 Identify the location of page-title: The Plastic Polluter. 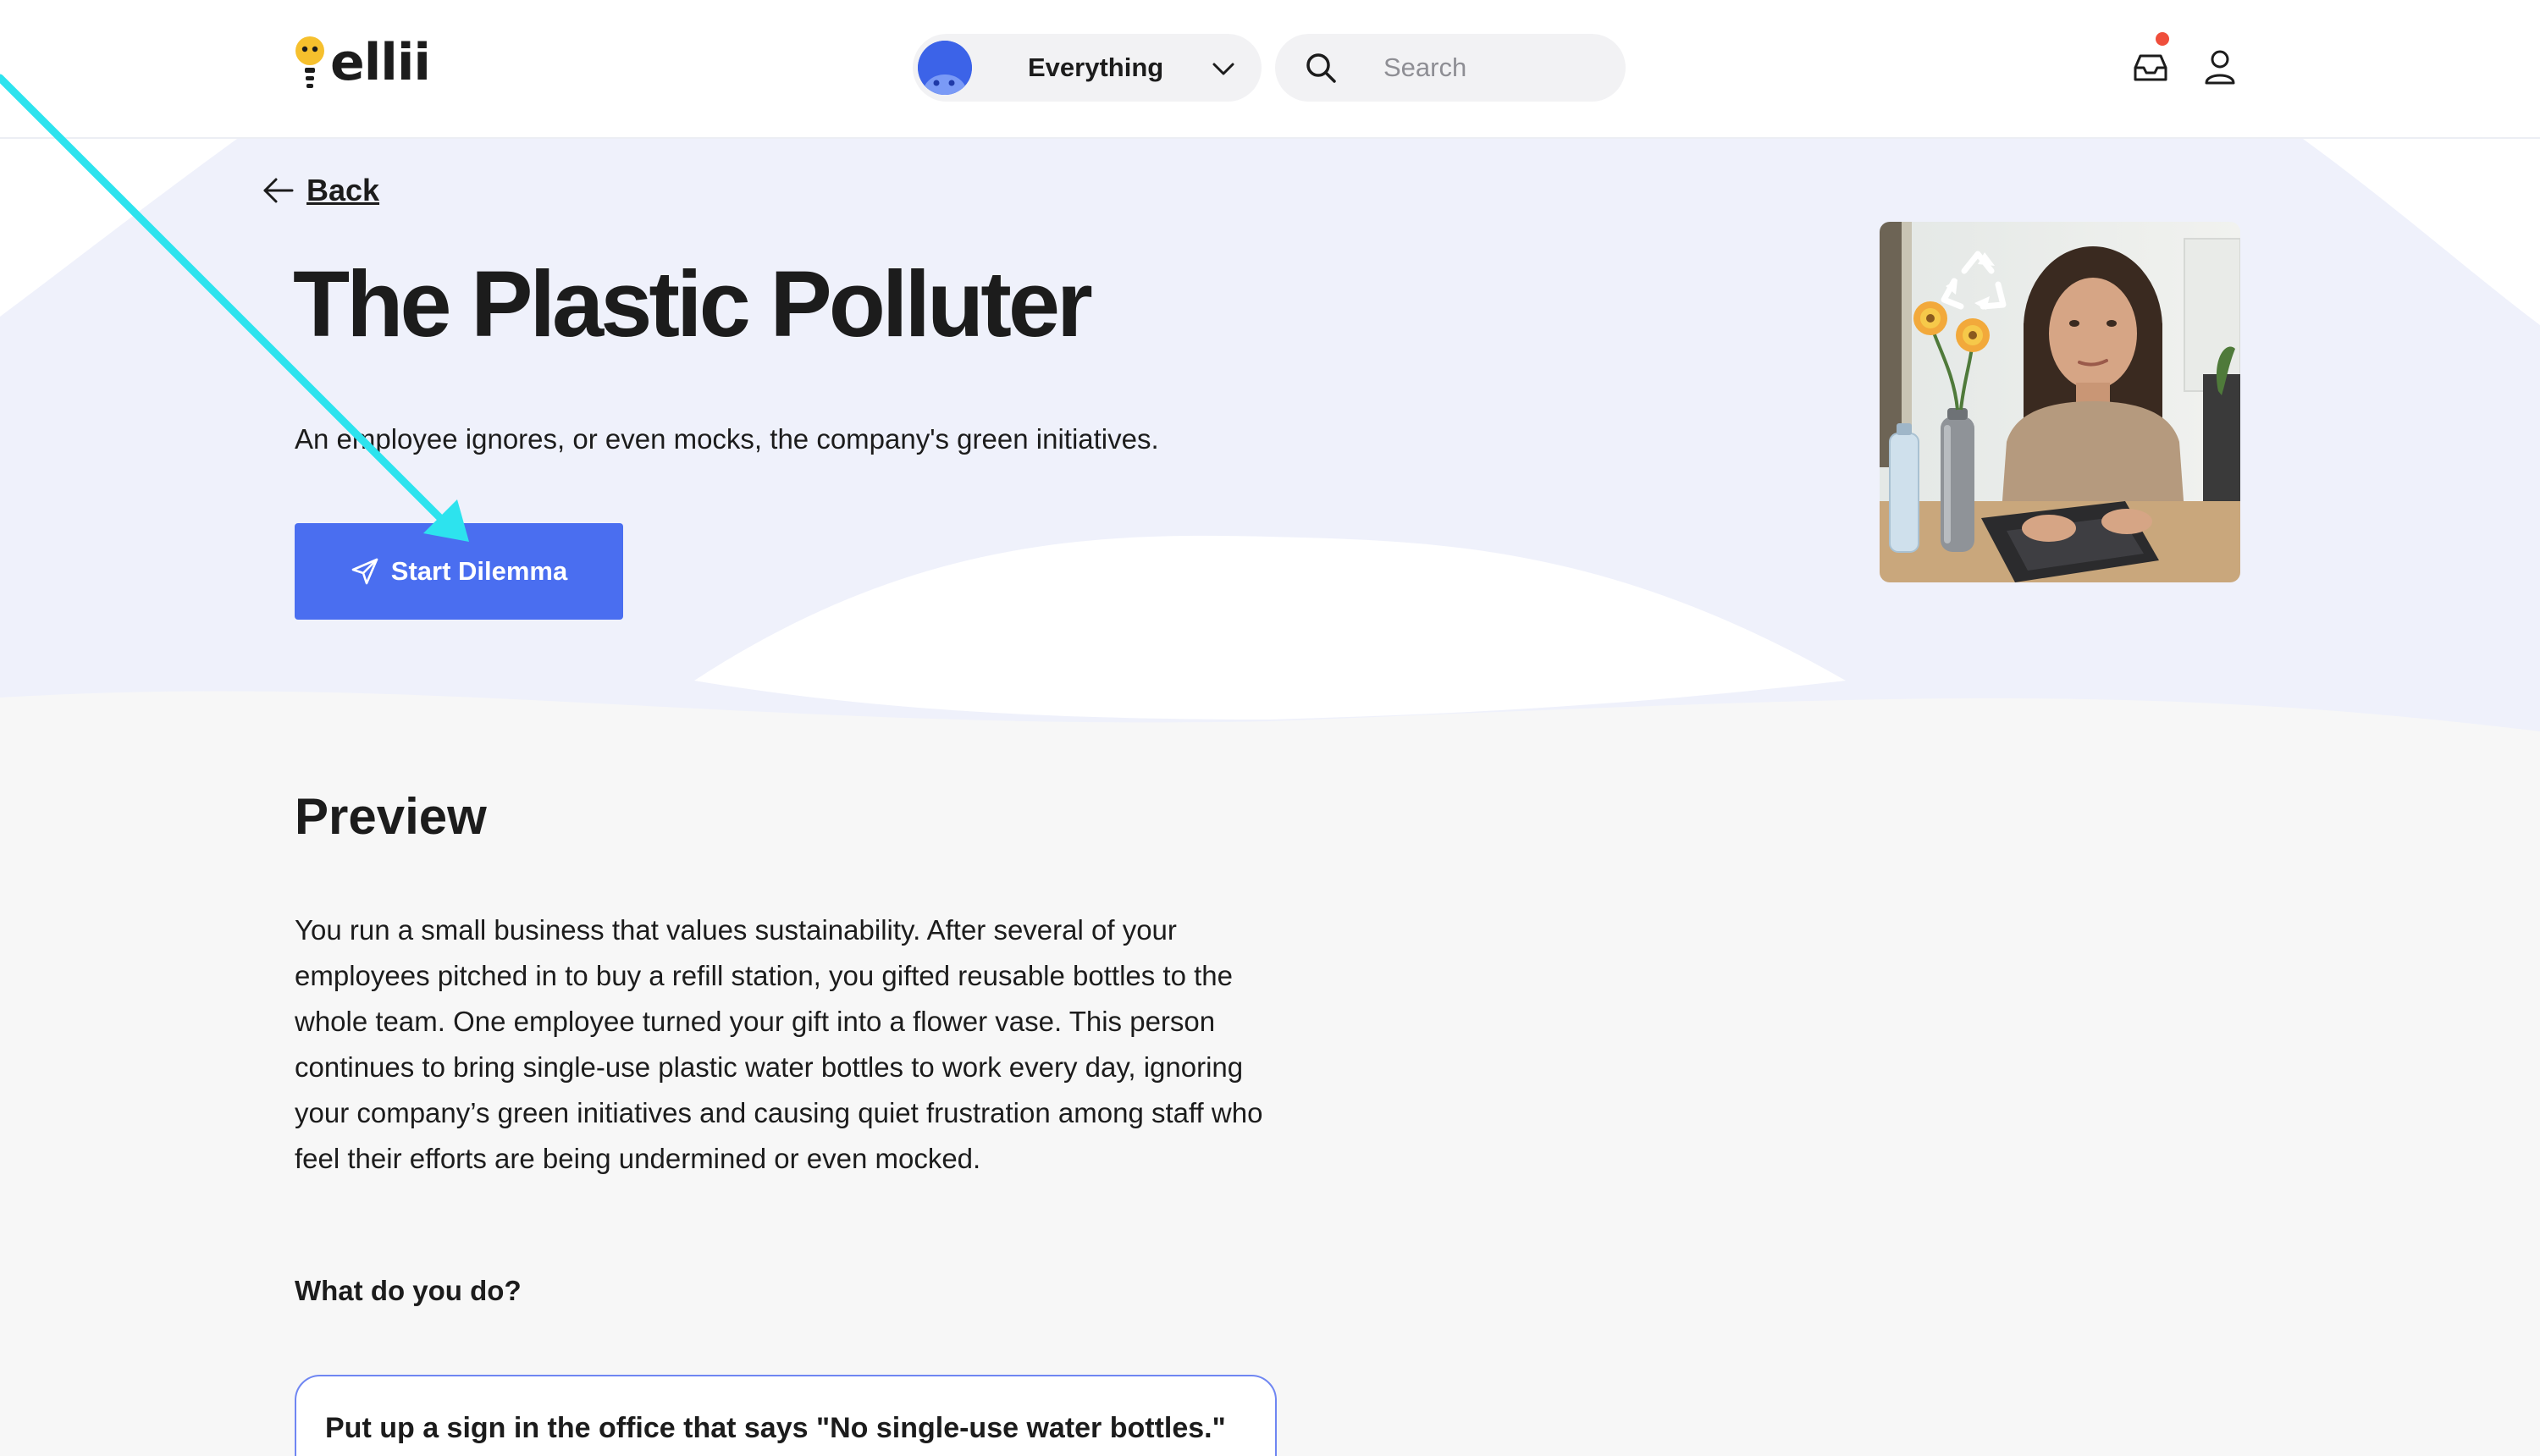
(693, 304).